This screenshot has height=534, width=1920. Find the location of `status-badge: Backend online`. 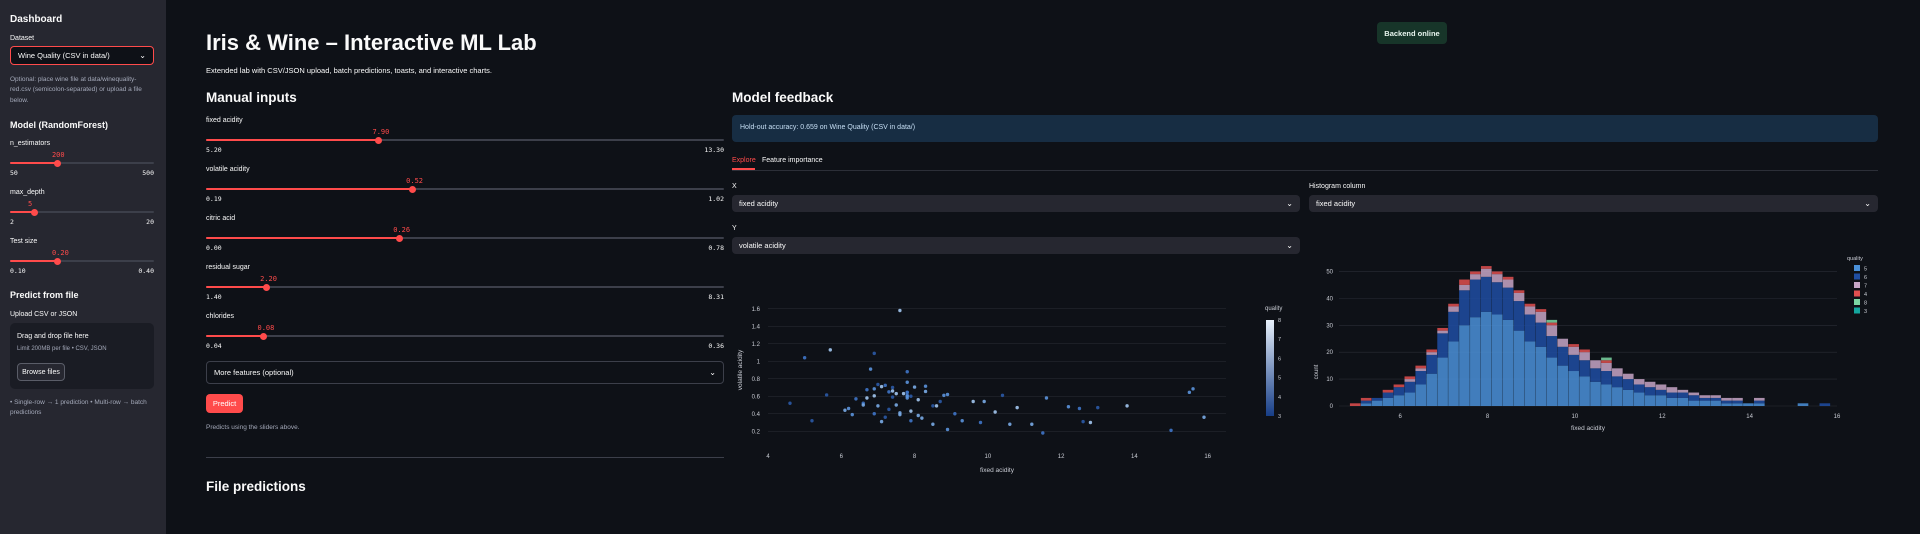

status-badge: Backend online is located at coordinates (1412, 33).